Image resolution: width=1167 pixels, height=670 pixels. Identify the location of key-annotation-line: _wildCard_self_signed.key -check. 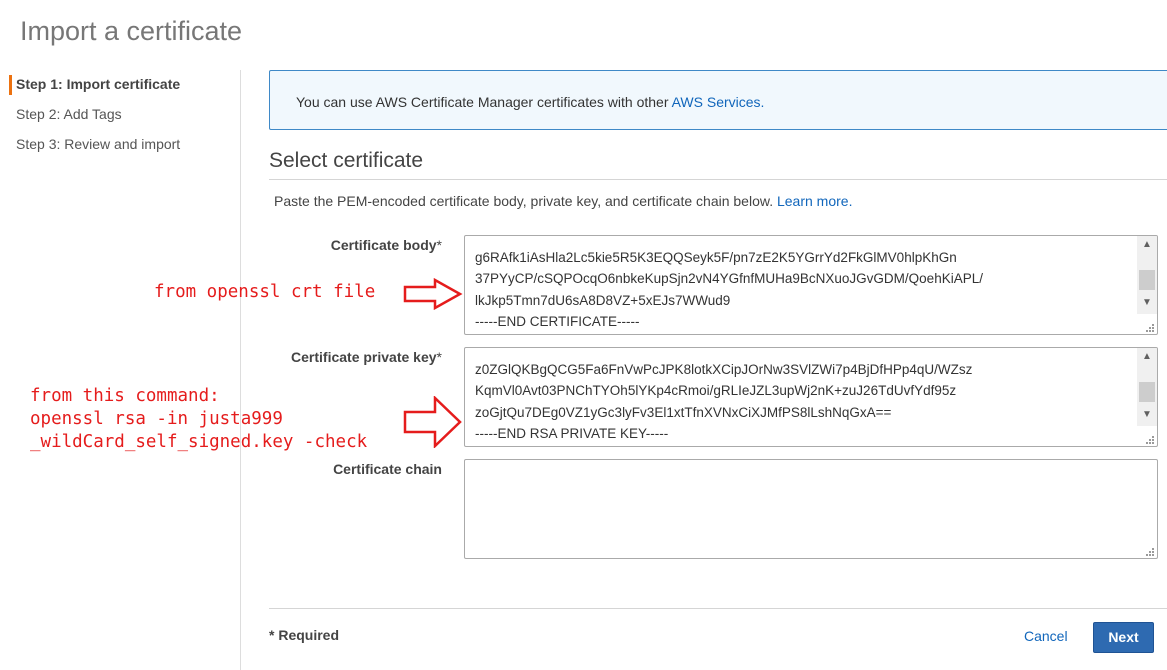
(199, 442).